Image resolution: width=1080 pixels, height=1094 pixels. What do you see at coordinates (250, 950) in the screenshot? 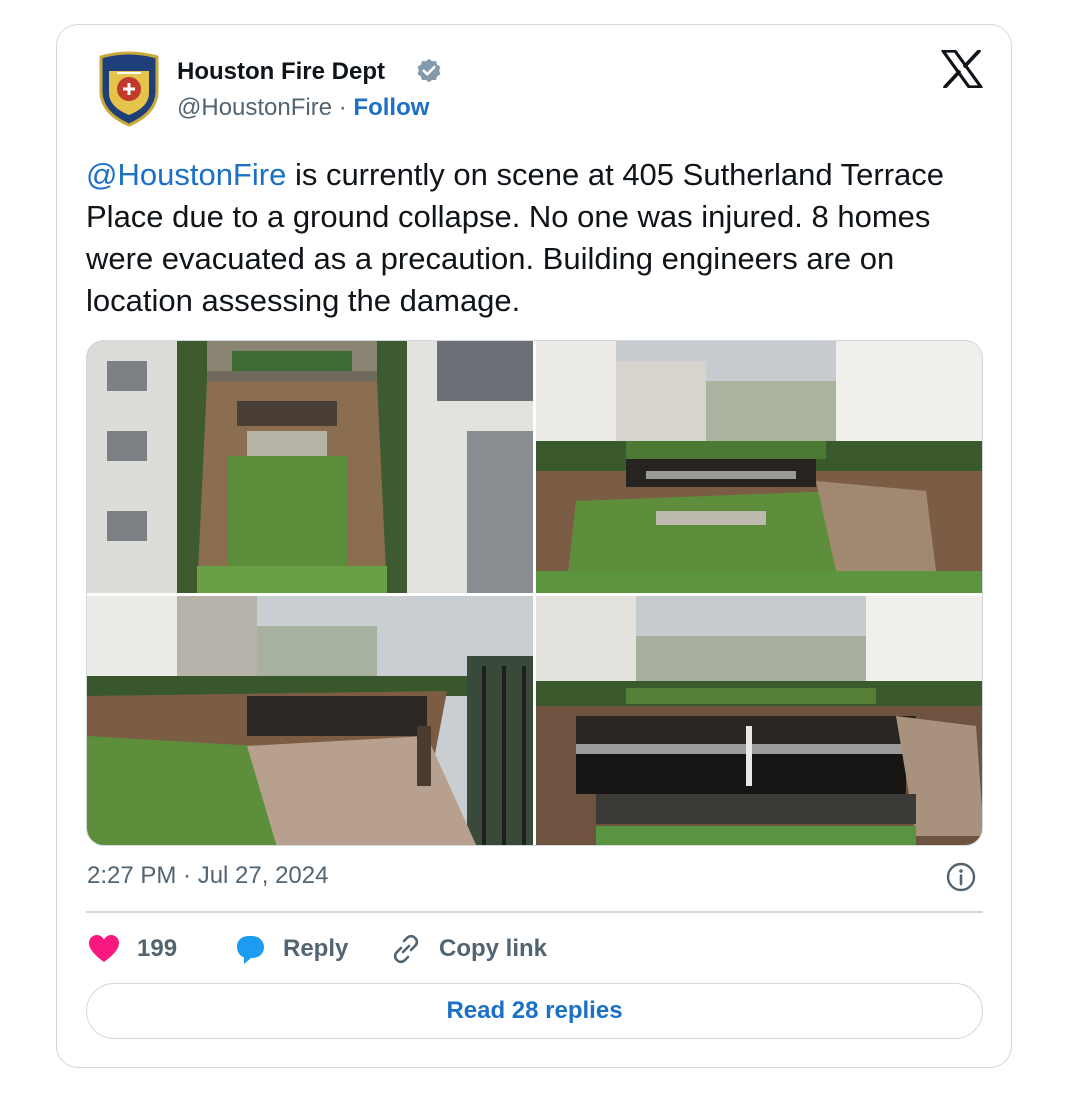
I see `reply-bubble-icon` at bounding box center [250, 950].